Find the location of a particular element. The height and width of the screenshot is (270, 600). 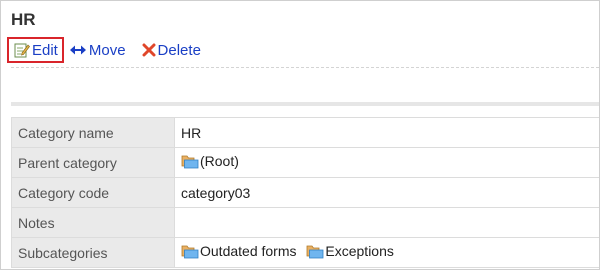

subcategory-link: Outdated forms is located at coordinates (240, 251).